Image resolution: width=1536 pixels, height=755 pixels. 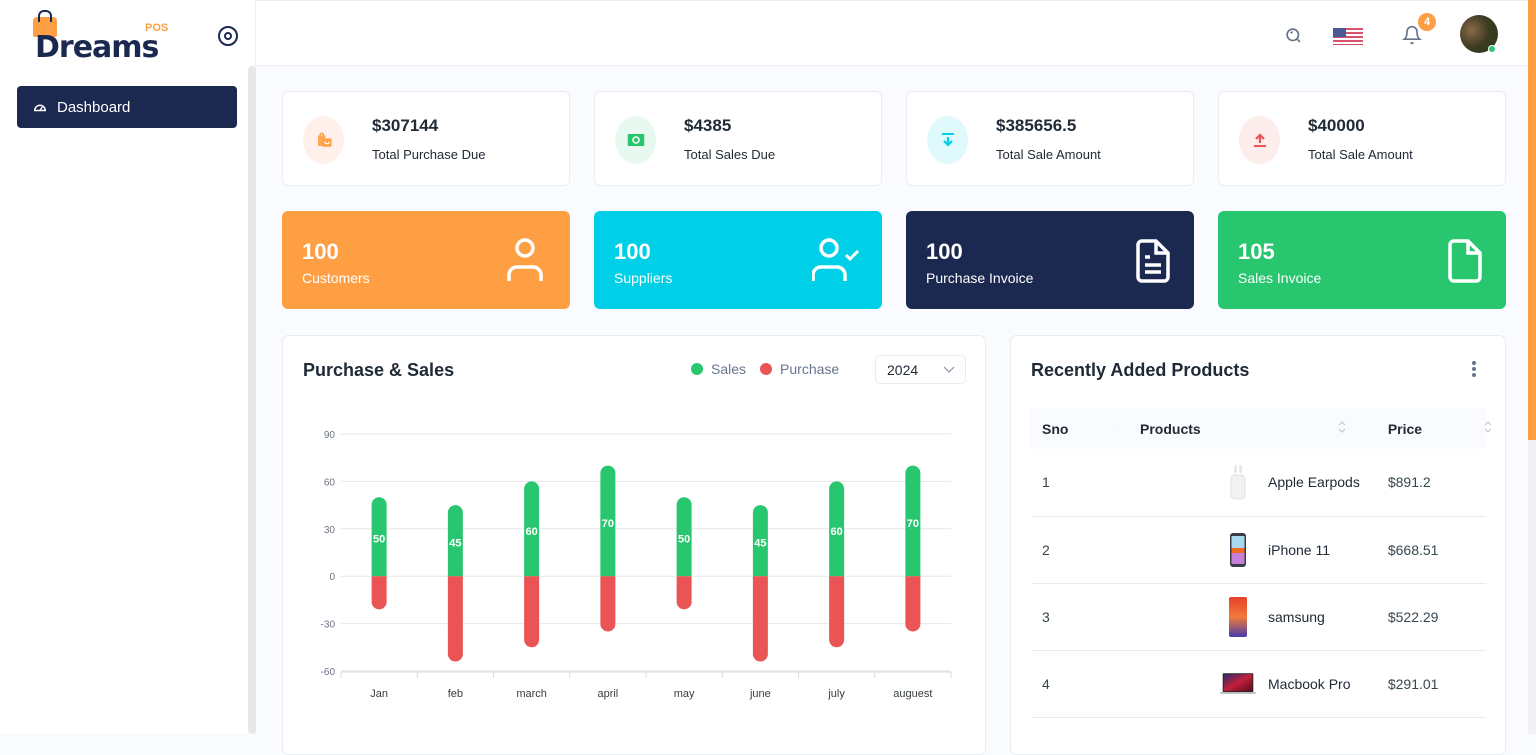 I want to click on online-status-dot, so click(x=1492, y=49).